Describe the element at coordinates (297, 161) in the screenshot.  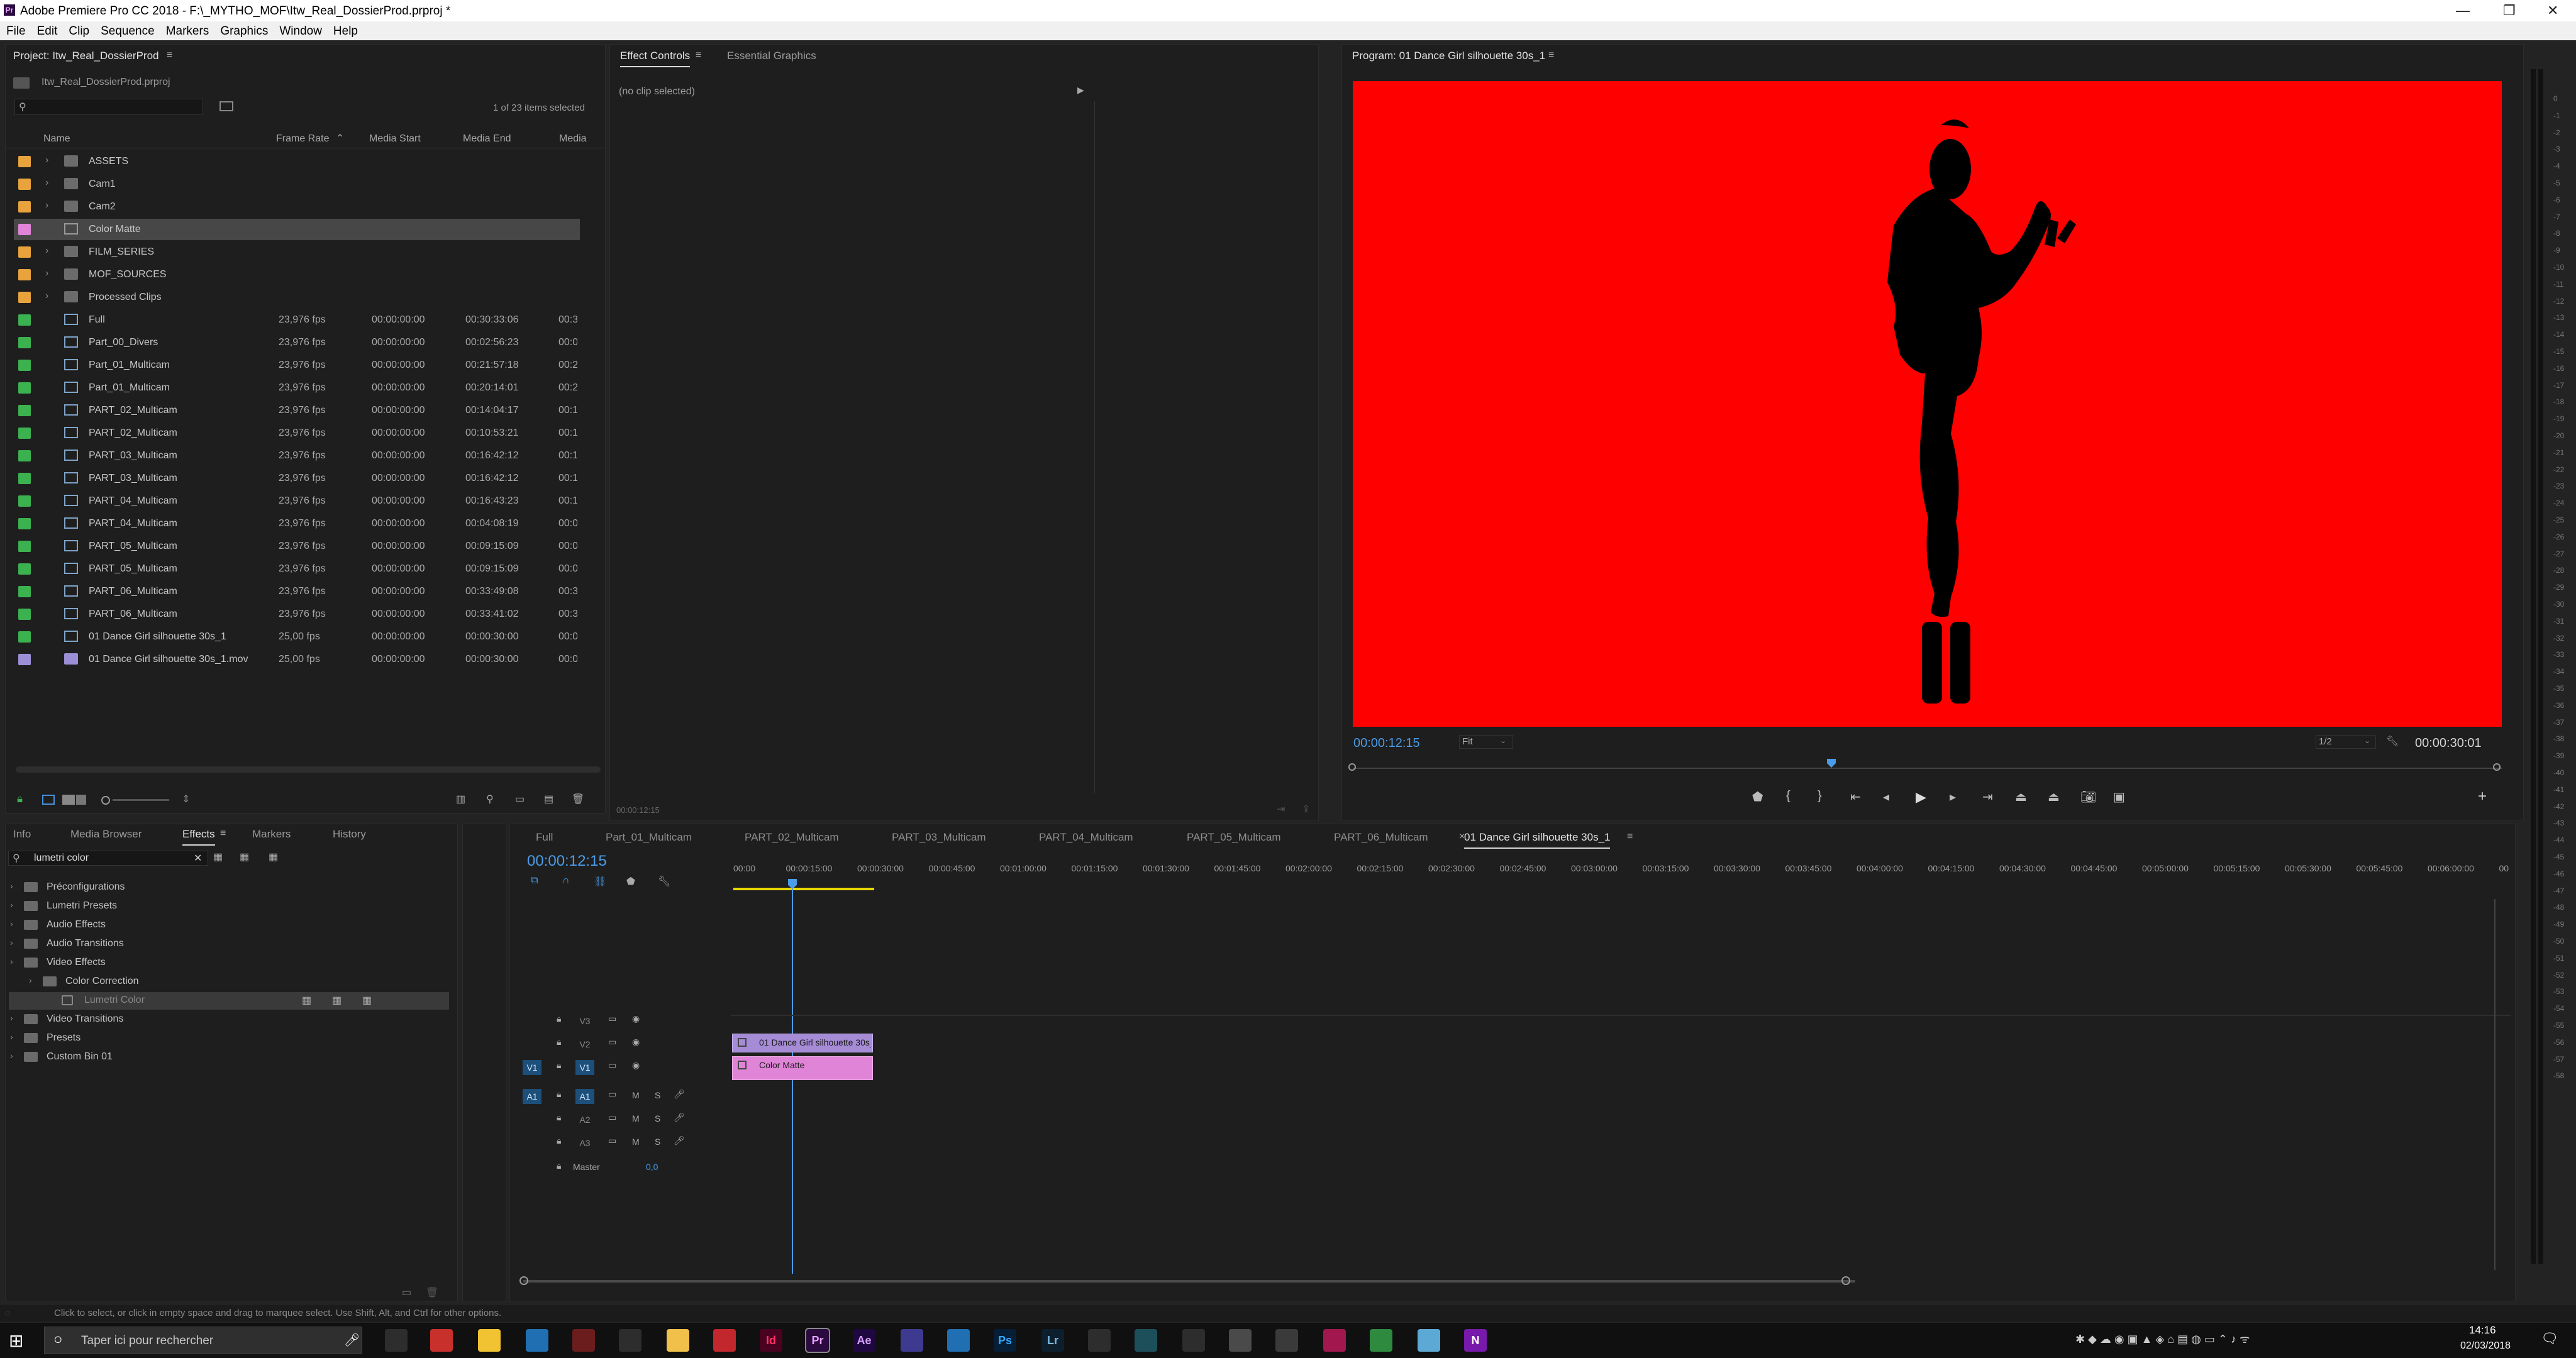
I see `project-item: › ASSETS` at that location.